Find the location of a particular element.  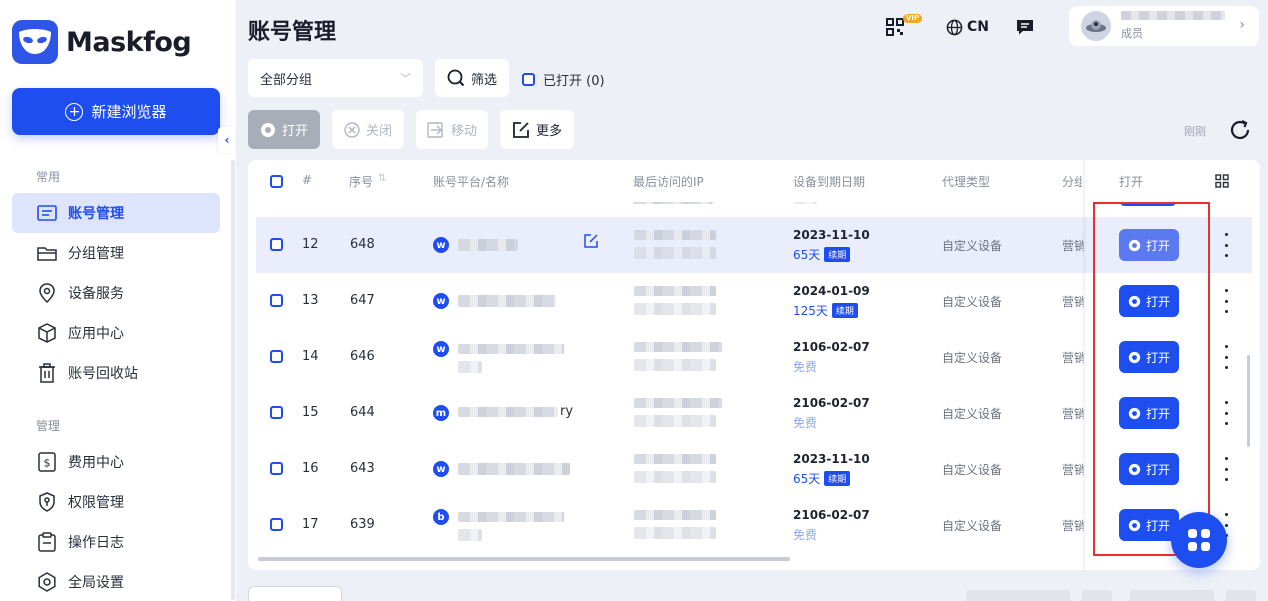

brand-logo: Maskfog is located at coordinates (102, 42).